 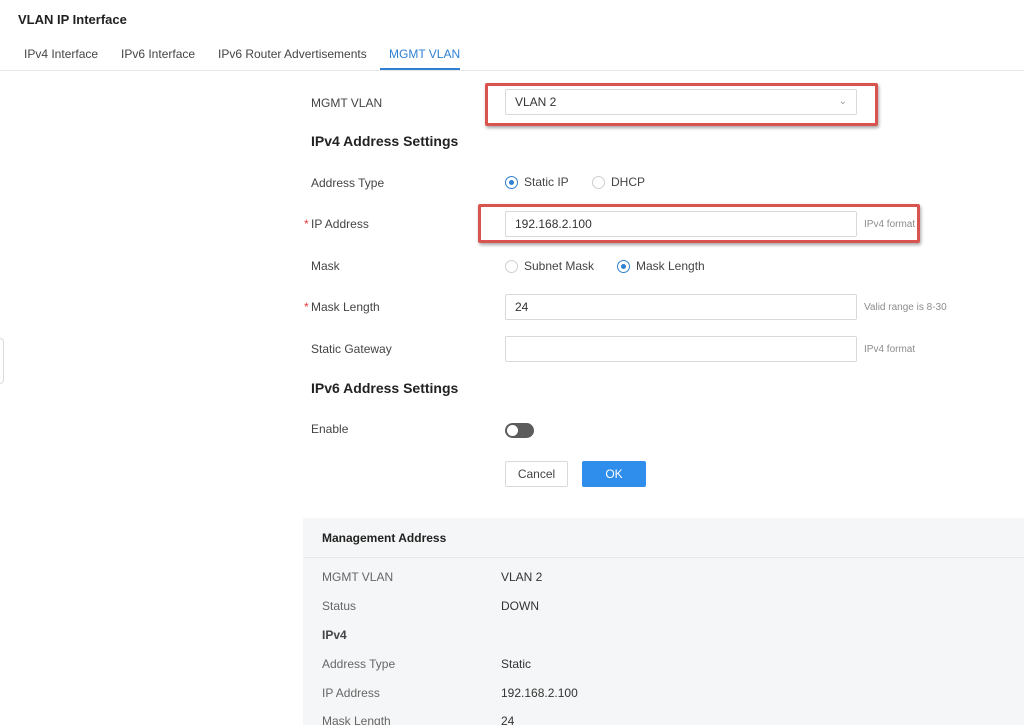 I want to click on radio-dhcp-dot, so click(x=598, y=182).